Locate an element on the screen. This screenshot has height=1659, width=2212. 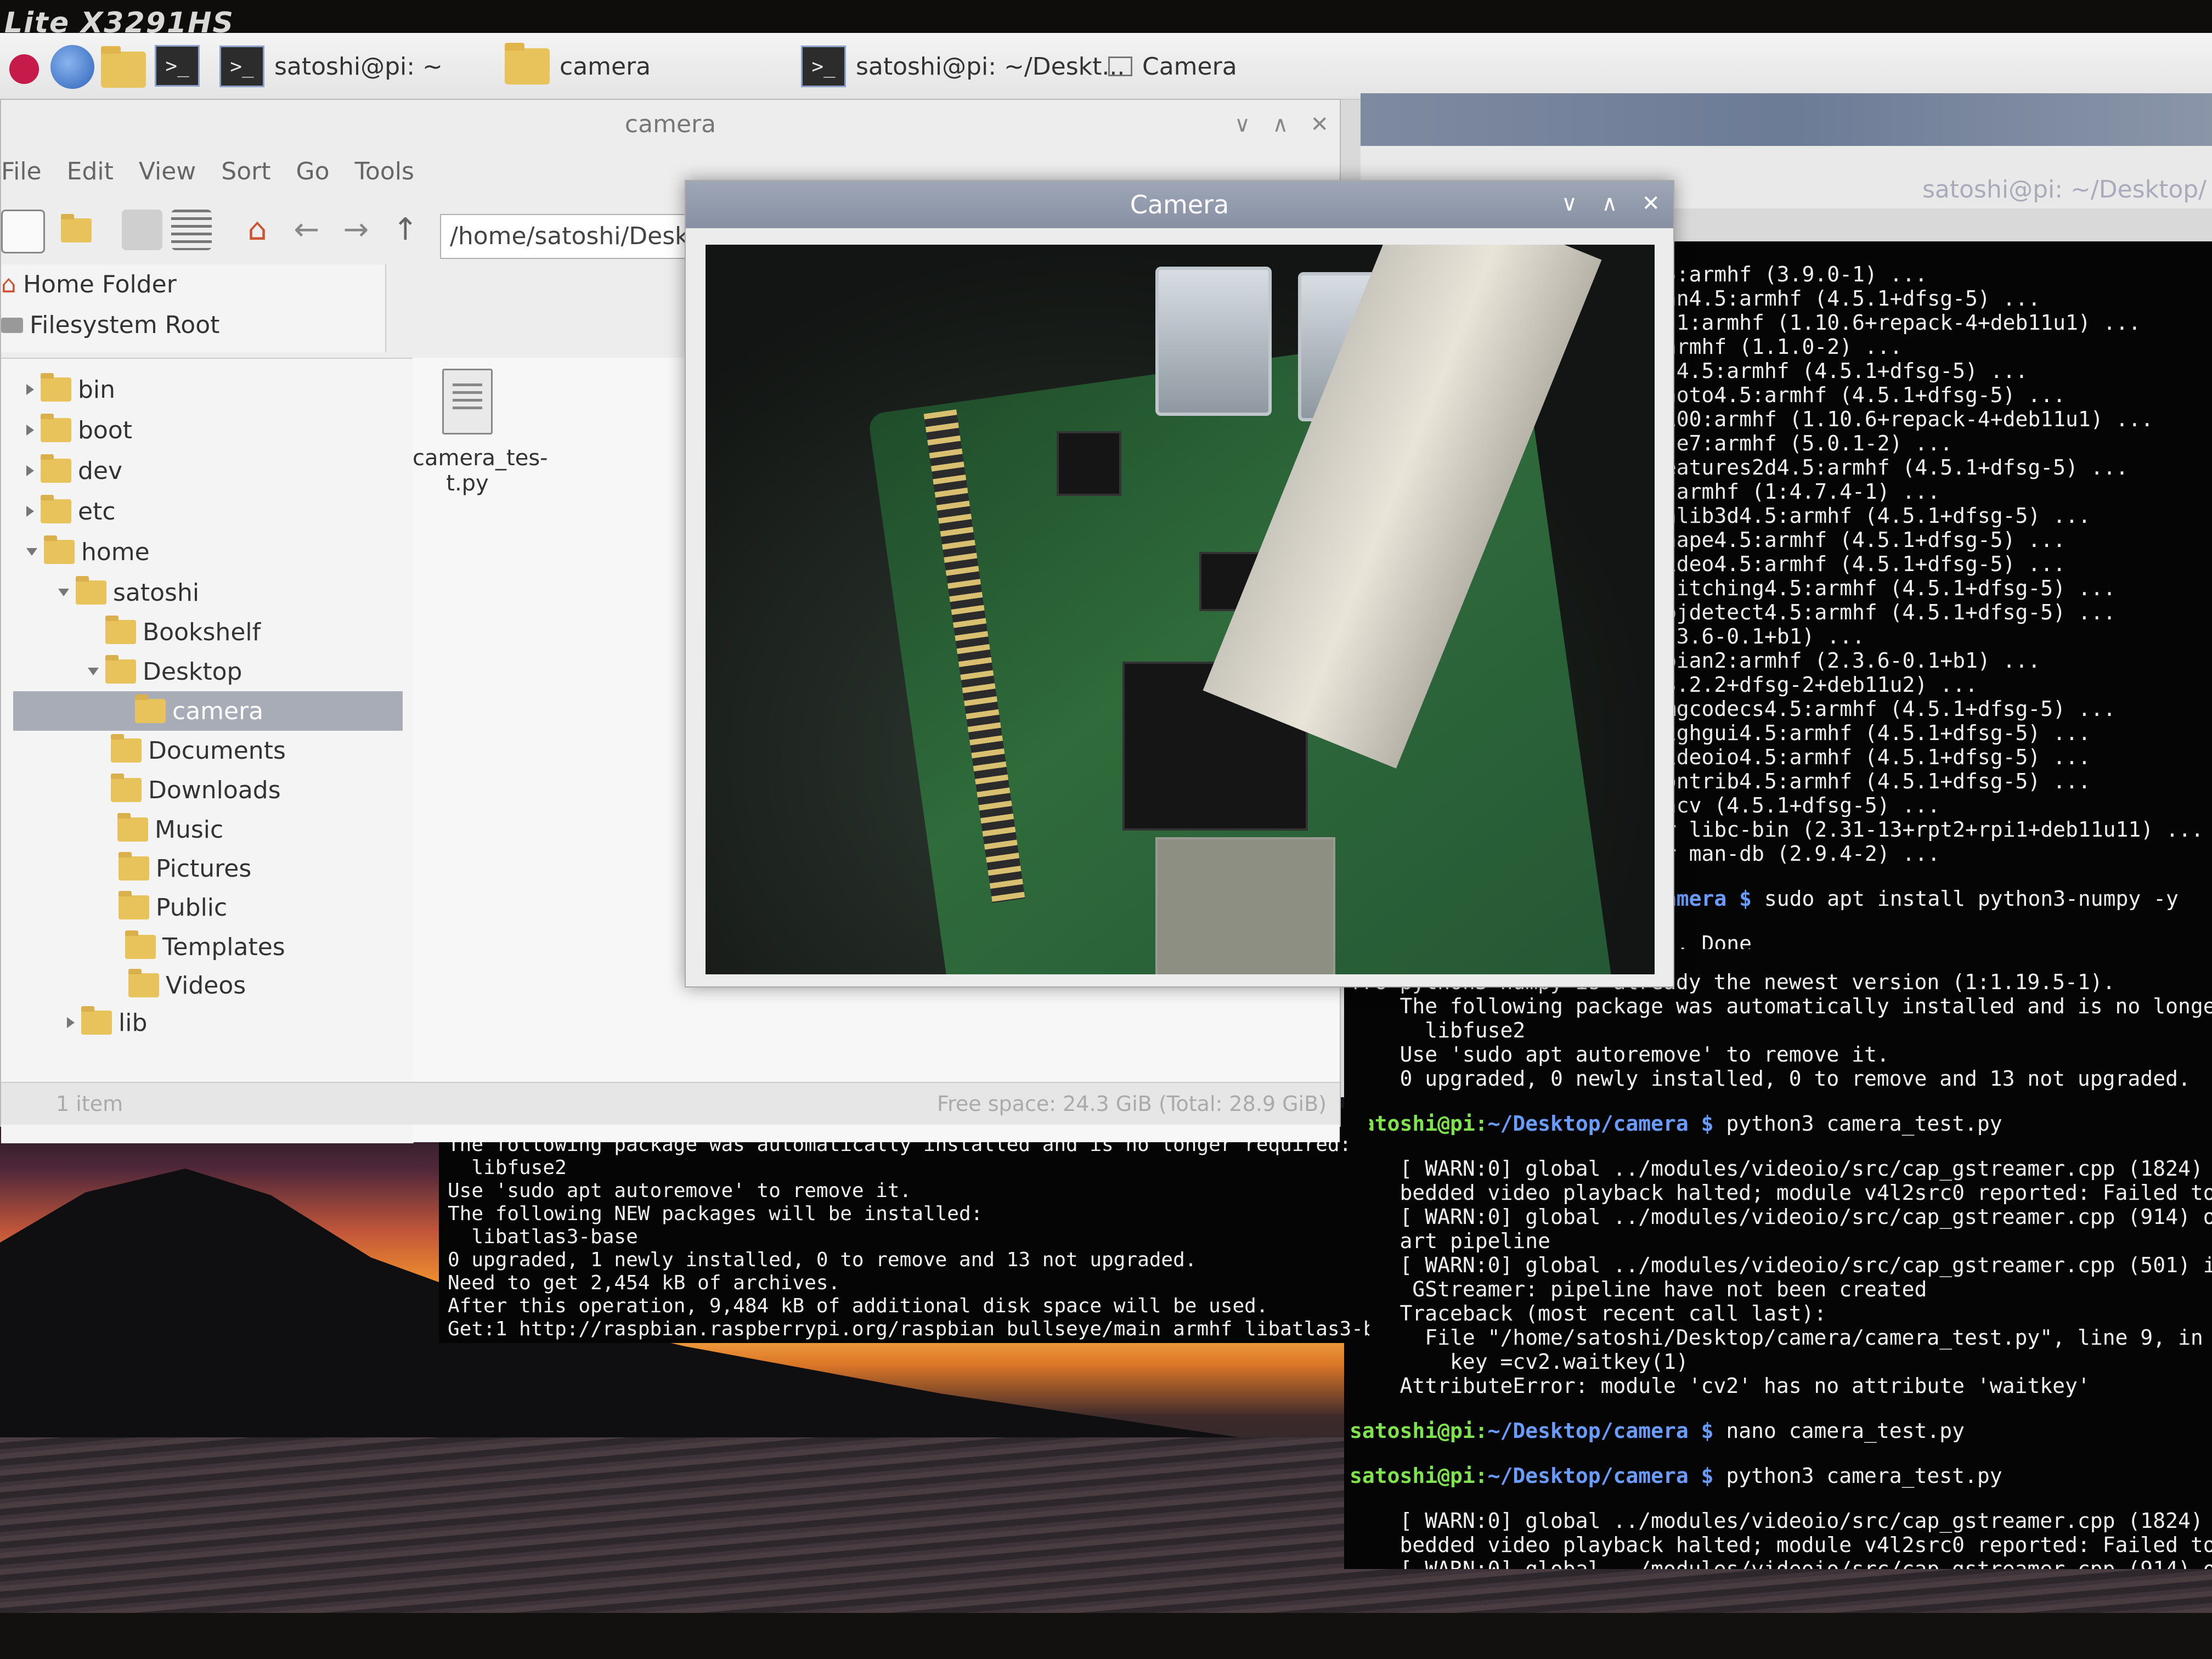
menu-edit: Edit is located at coordinates (90, 176).